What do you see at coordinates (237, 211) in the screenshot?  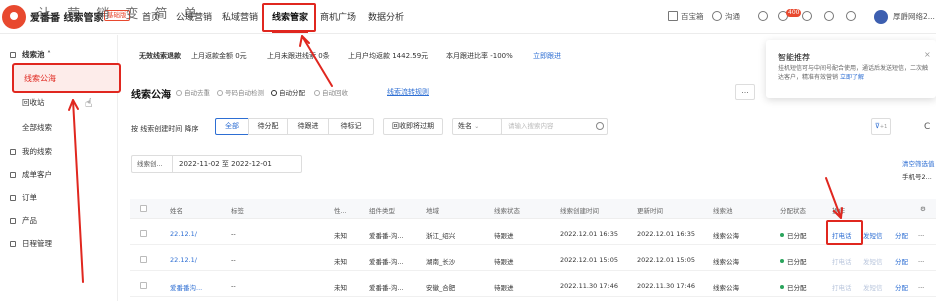 I see `col-tag: 标签` at bounding box center [237, 211].